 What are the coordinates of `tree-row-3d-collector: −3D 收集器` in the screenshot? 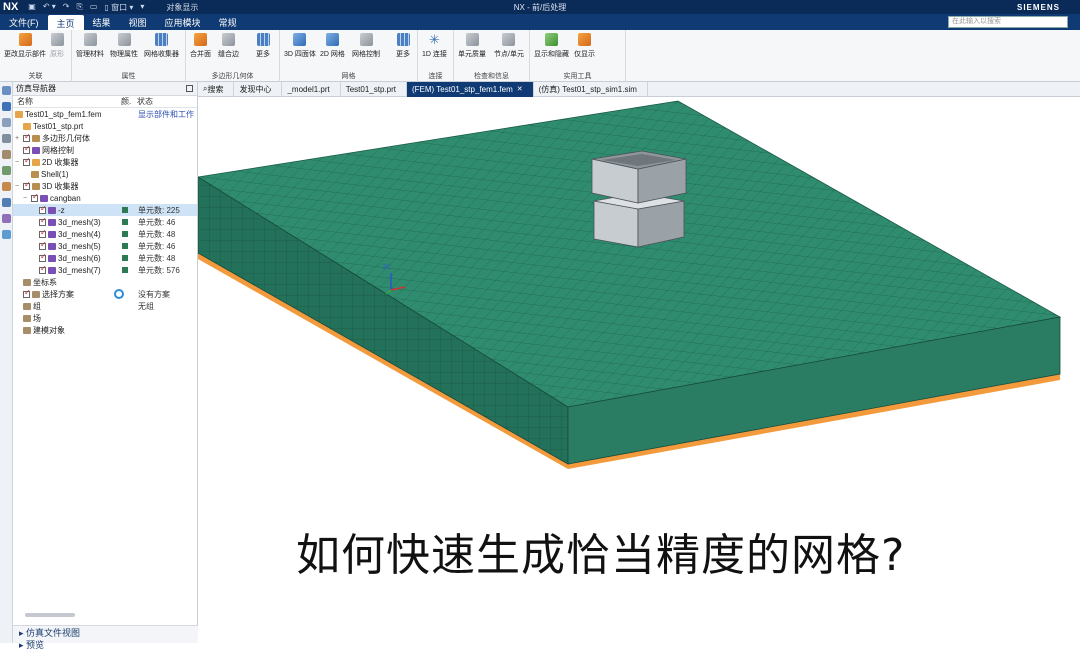 It's located at (105, 186).